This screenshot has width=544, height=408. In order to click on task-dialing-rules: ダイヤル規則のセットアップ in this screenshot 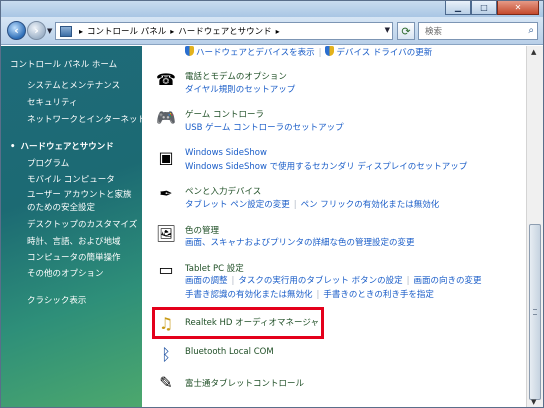, I will do `click(240, 90)`.